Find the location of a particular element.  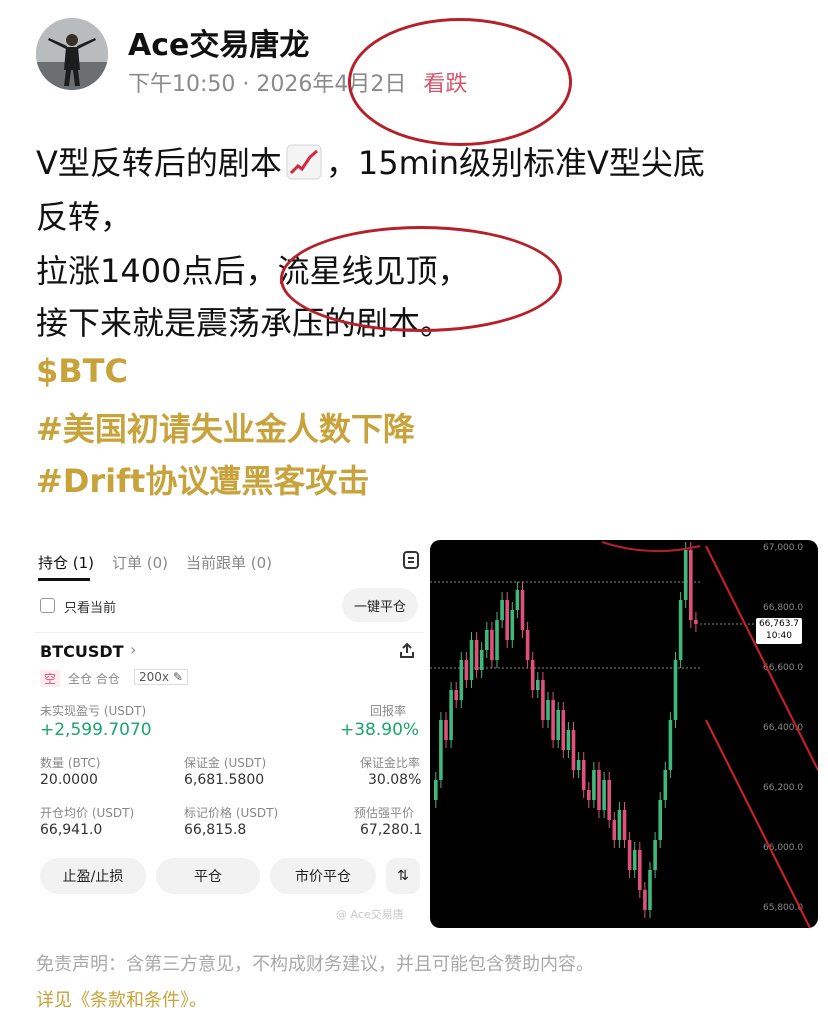

roi-label: 回报率 is located at coordinates (388, 711).